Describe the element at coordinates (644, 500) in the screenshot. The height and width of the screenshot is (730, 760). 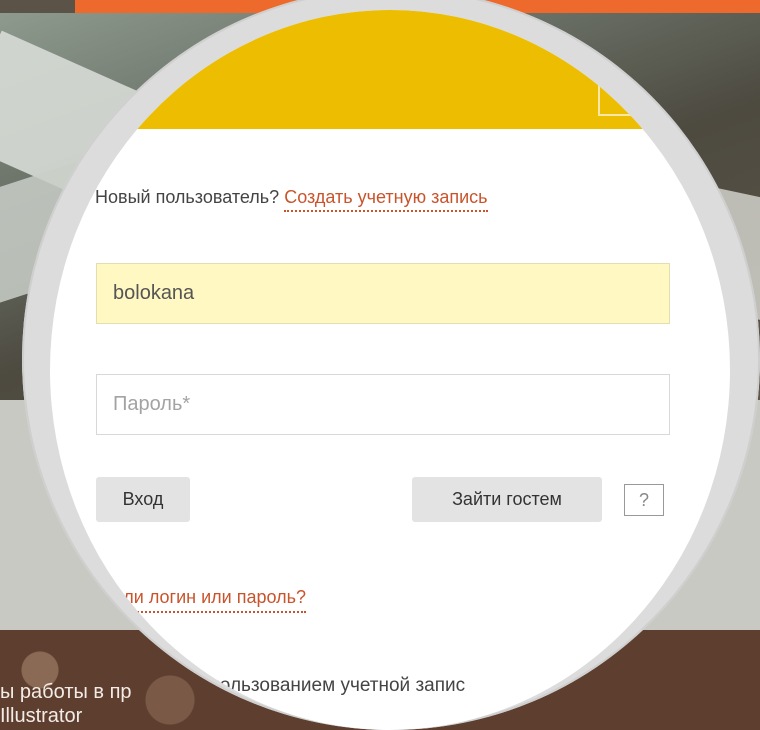
I see `help-icon: ?` at that location.